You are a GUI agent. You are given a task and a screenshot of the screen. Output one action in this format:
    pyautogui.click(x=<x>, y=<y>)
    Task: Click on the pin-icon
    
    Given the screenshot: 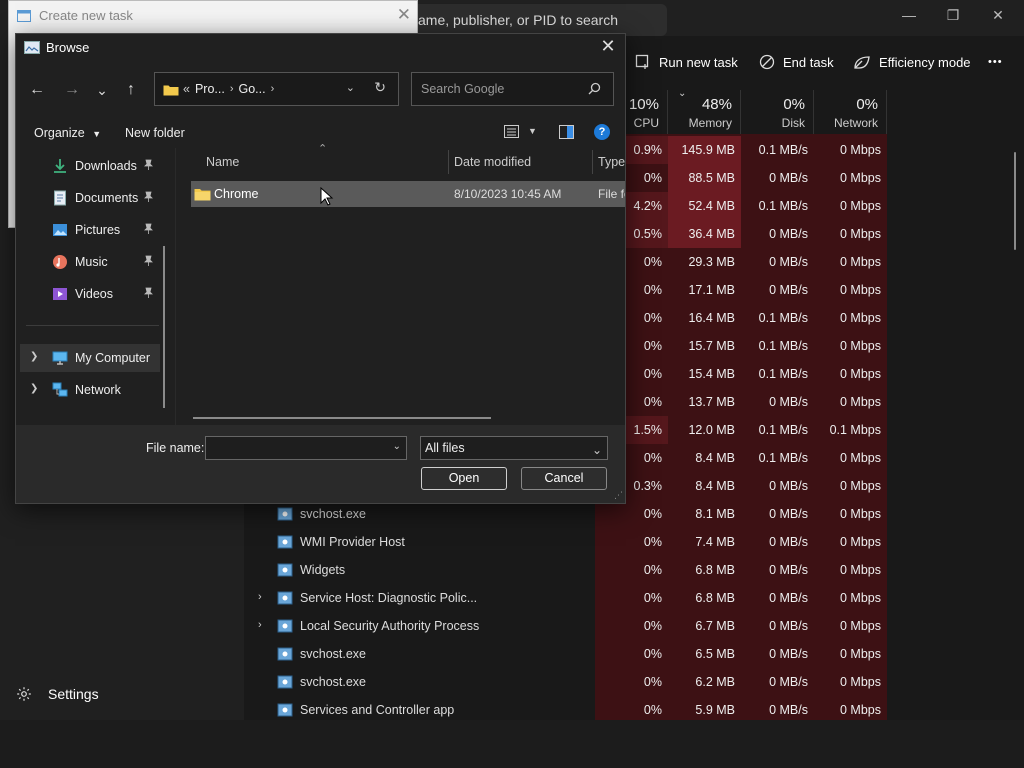 What is the action you would take?
    pyautogui.click(x=148, y=198)
    